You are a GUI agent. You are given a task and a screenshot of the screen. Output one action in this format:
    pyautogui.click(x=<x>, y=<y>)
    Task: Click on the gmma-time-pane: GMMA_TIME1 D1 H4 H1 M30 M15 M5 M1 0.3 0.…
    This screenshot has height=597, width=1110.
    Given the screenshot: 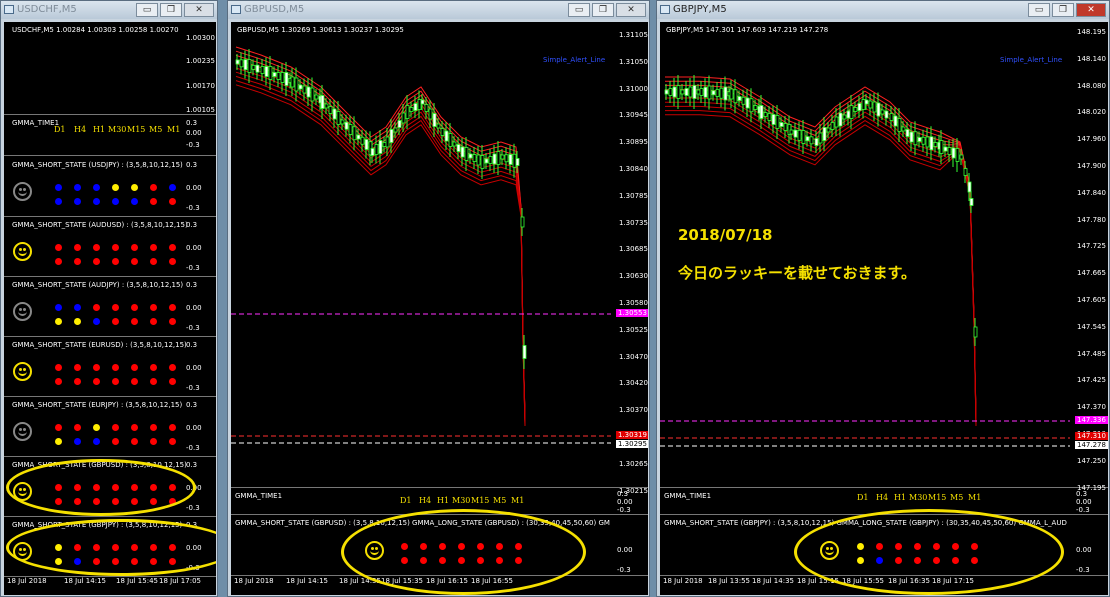 What is the action you would take?
    pyautogui.click(x=110, y=136)
    